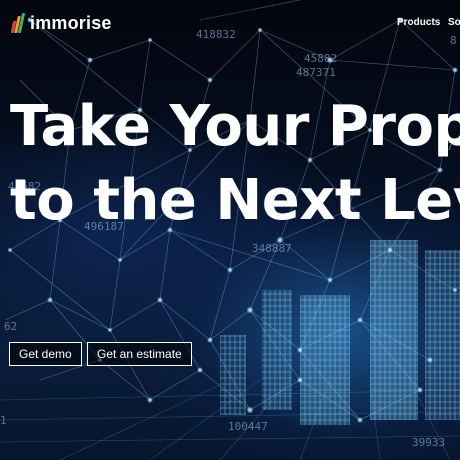 The image size is (460, 460). I want to click on get-demo-button: Get demo, so click(45, 354).